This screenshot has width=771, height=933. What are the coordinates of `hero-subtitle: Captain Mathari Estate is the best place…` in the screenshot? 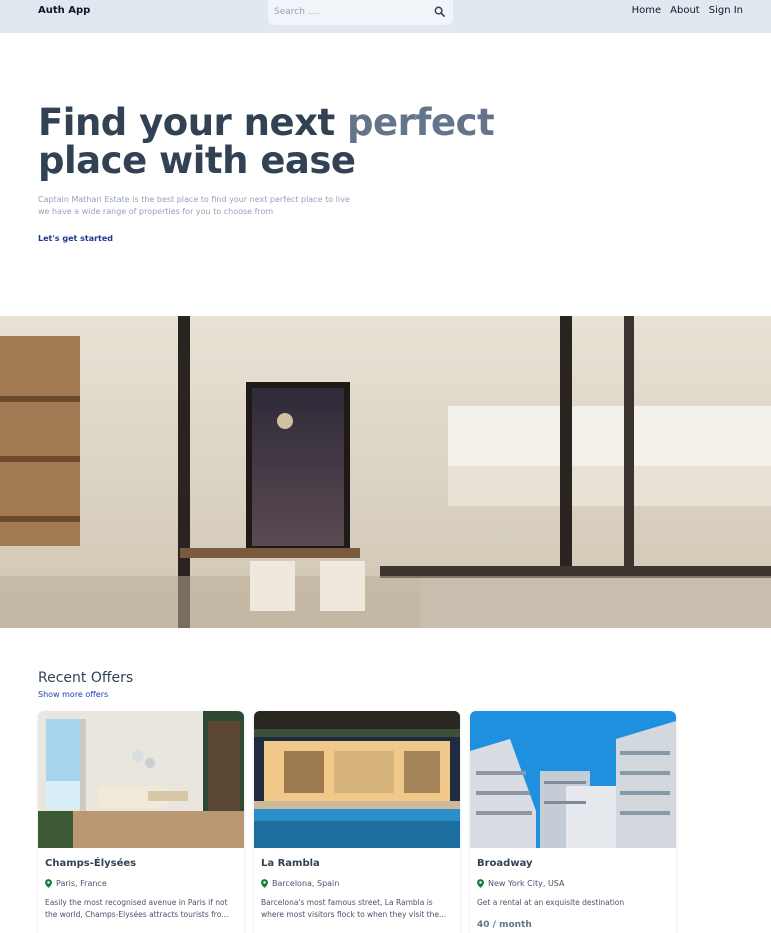 It's located at (198, 206).